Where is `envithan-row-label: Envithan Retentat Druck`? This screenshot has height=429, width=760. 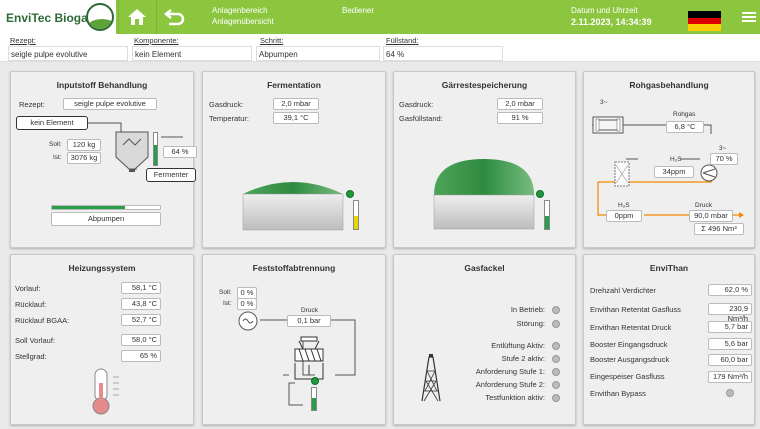 envithan-row-label: Envithan Retentat Druck is located at coordinates (631, 327).